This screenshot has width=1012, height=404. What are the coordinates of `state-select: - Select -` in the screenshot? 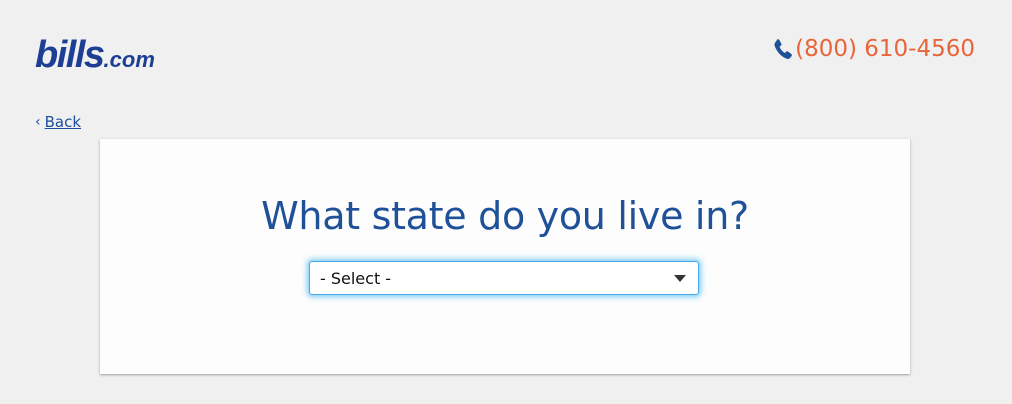 It's located at (504, 278).